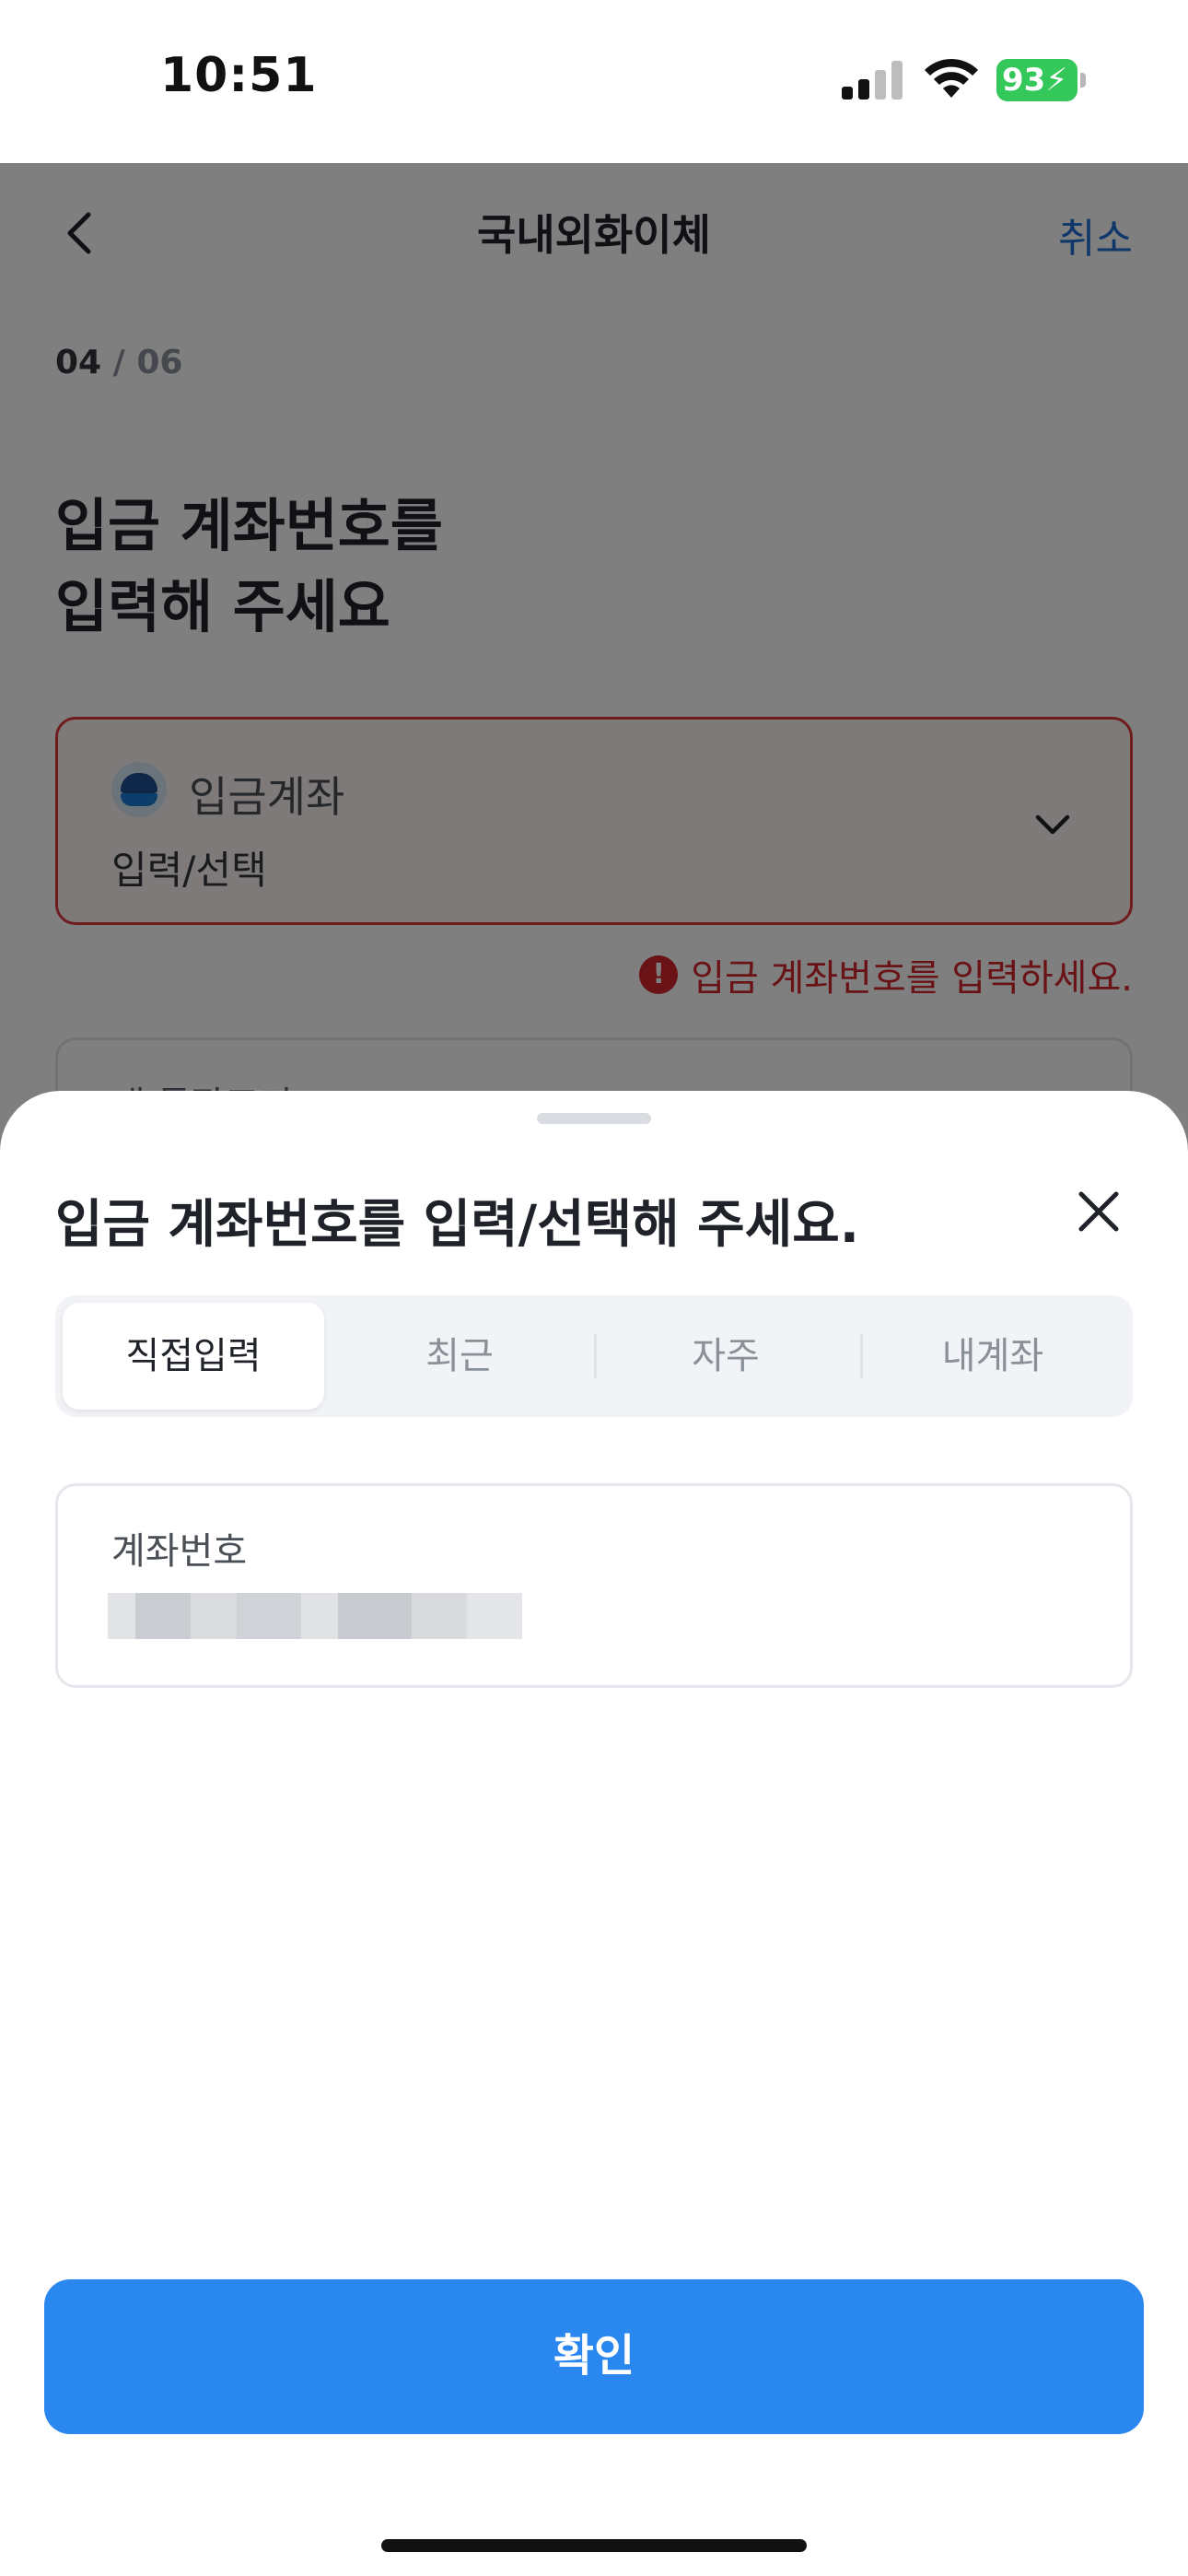  What do you see at coordinates (459, 1356) in the screenshot?
I see `tab-recent: 최근` at bounding box center [459, 1356].